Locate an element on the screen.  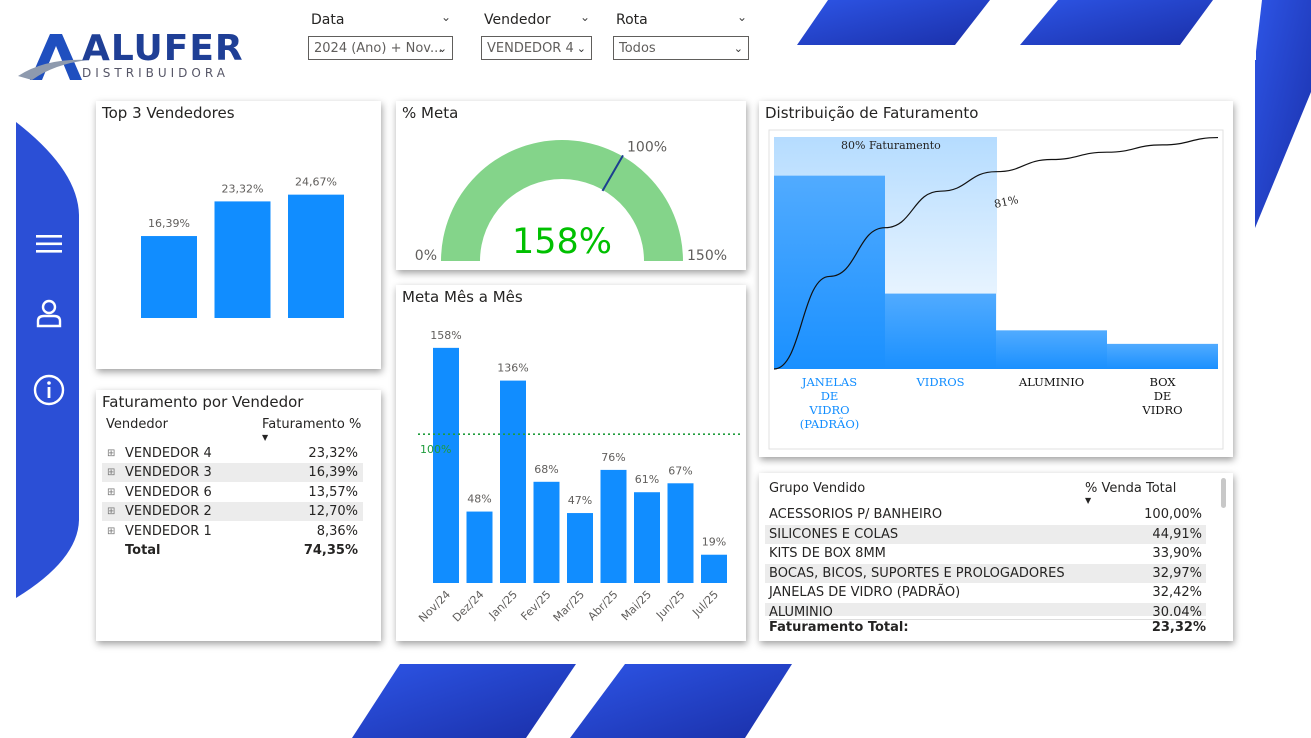
total-label: Faturamento Total: is located at coordinates (839, 627).